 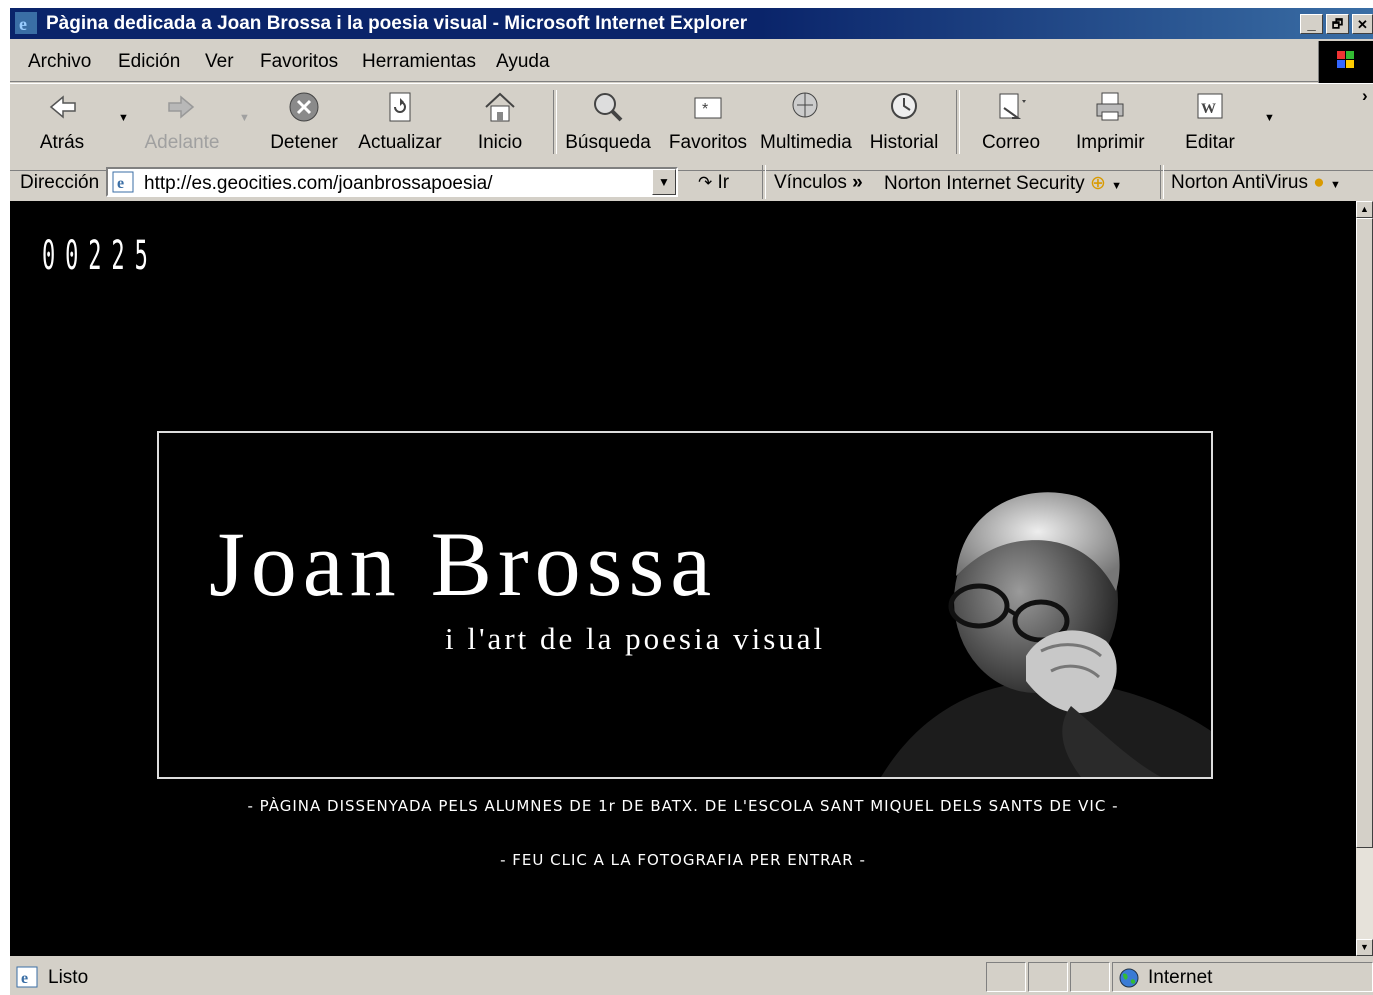 What do you see at coordinates (500, 142) in the screenshot?
I see `home-label: Inicio` at bounding box center [500, 142].